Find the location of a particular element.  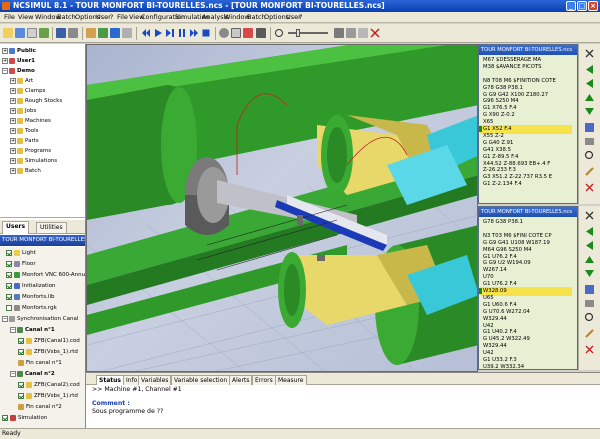

open-folder-icon is located at coordinates (8, 33).